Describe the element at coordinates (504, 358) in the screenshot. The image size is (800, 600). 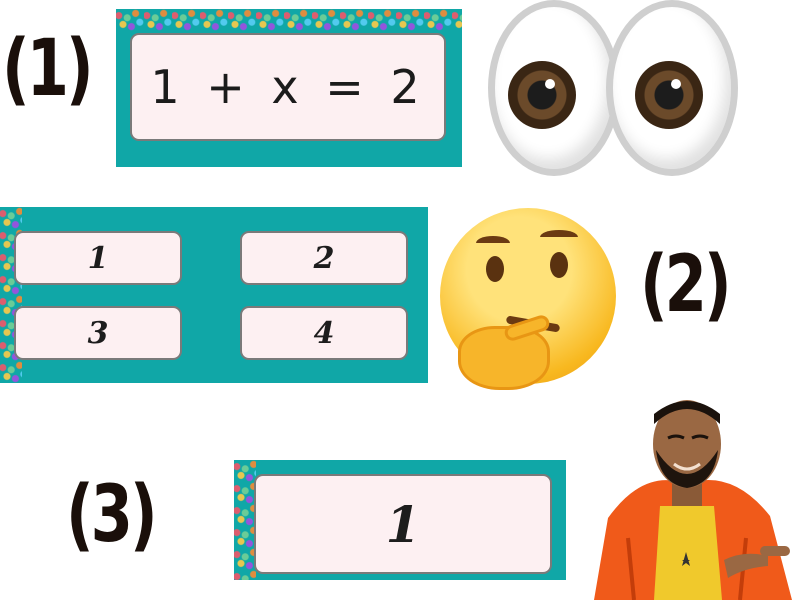
I see `thinking-hand` at that location.